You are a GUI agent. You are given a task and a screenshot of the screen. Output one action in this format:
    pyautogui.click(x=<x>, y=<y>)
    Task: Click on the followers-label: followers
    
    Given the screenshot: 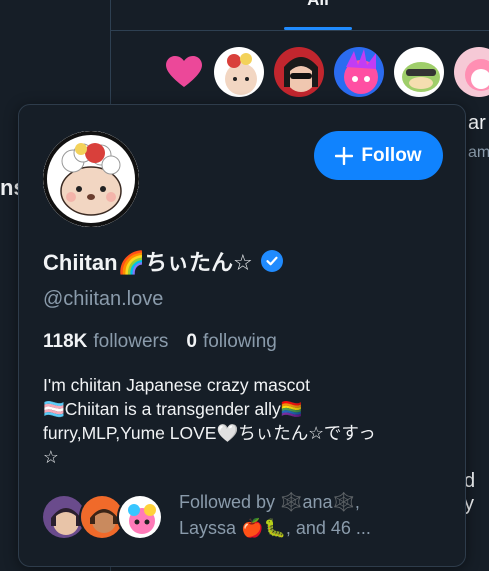 What is the action you would take?
    pyautogui.click(x=131, y=341)
    